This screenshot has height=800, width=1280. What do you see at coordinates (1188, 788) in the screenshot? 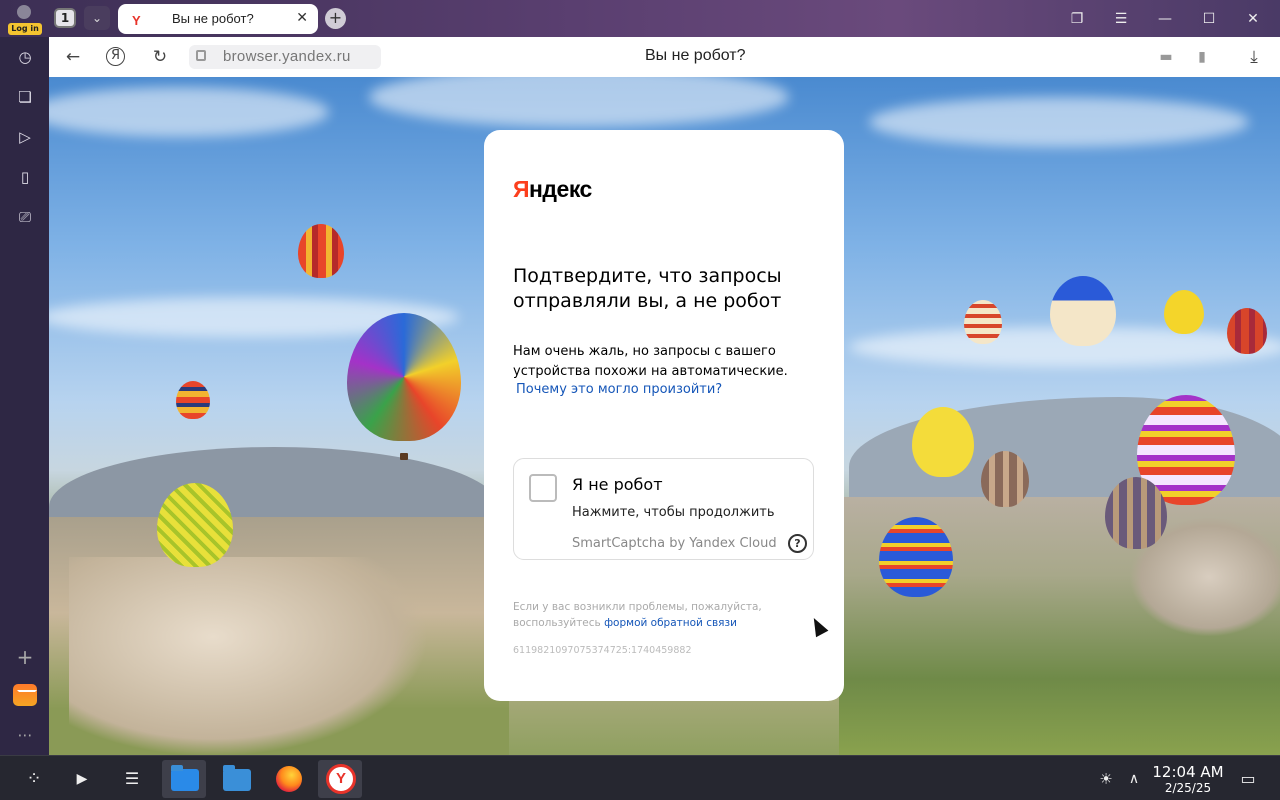
I see `clock-date: 2/25/25` at bounding box center [1188, 788].